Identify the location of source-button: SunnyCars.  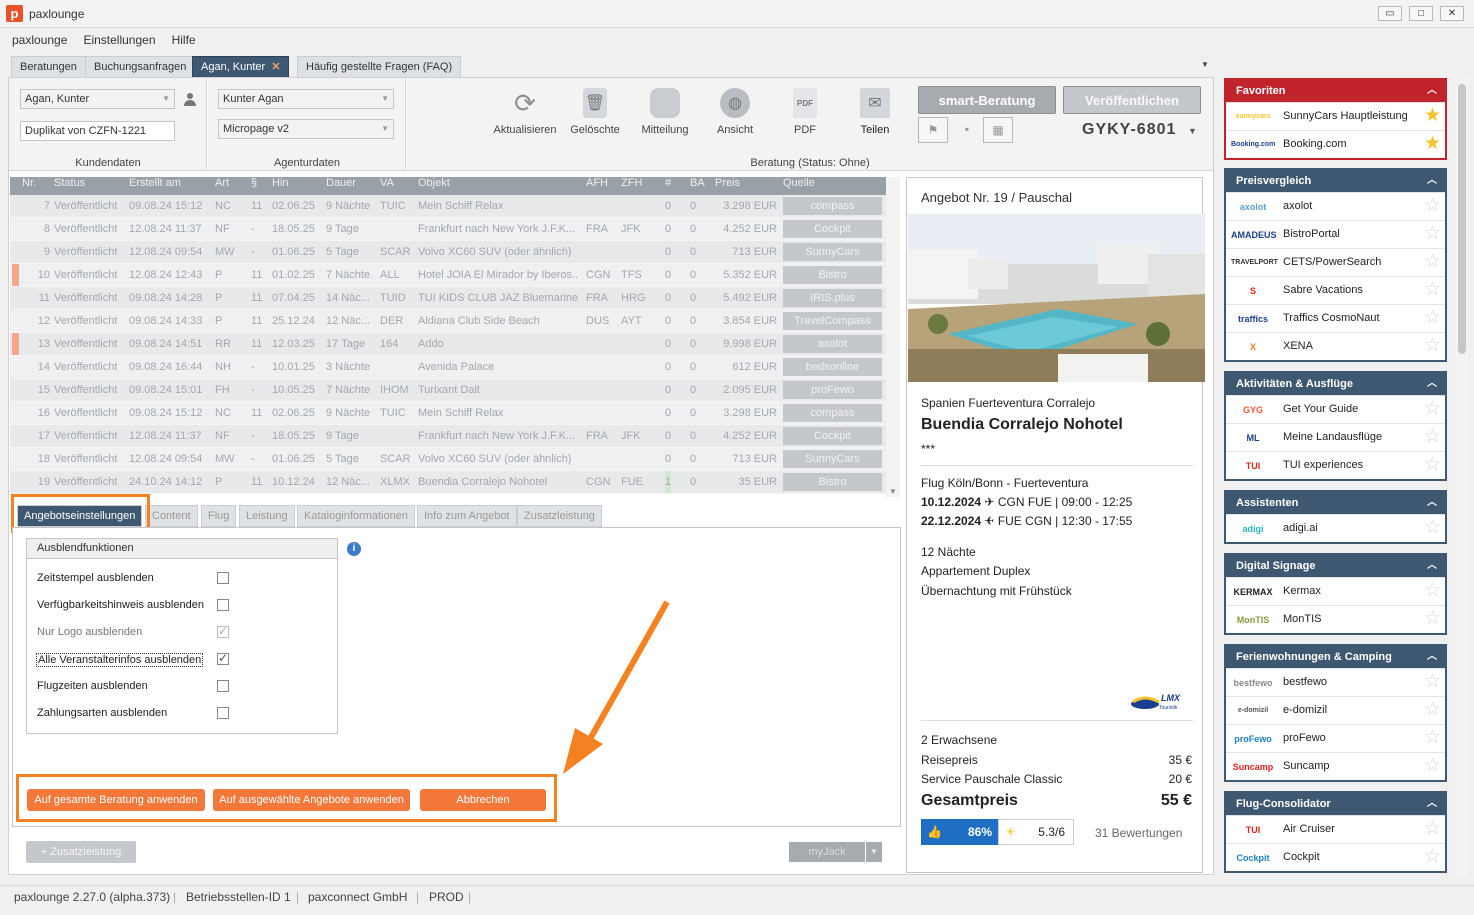
(832, 252).